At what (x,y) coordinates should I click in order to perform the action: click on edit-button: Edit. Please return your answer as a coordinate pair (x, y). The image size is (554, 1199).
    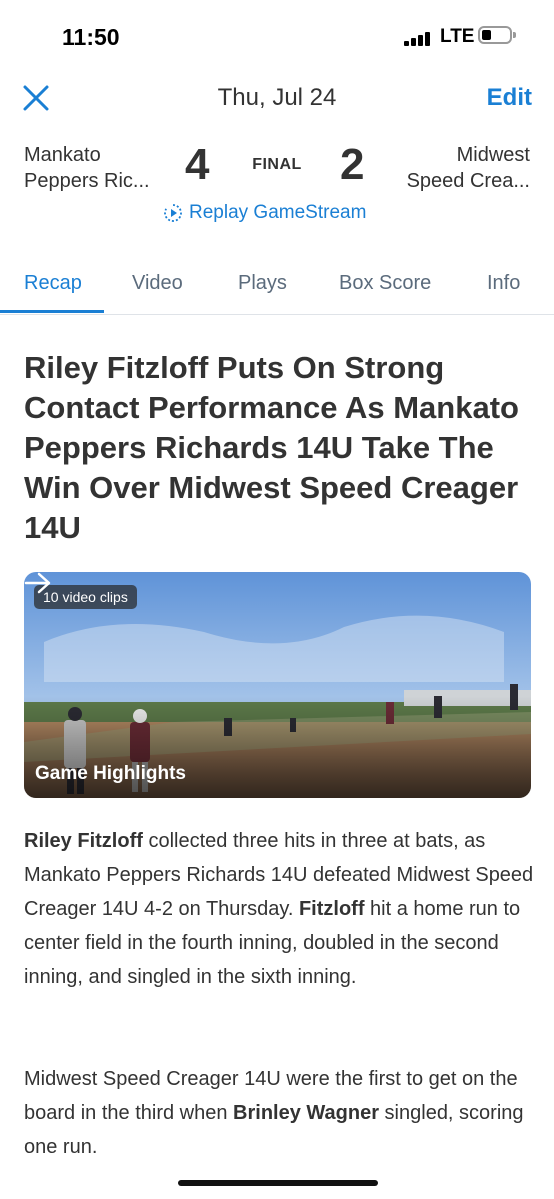
    Looking at the image, I should click on (509, 98).